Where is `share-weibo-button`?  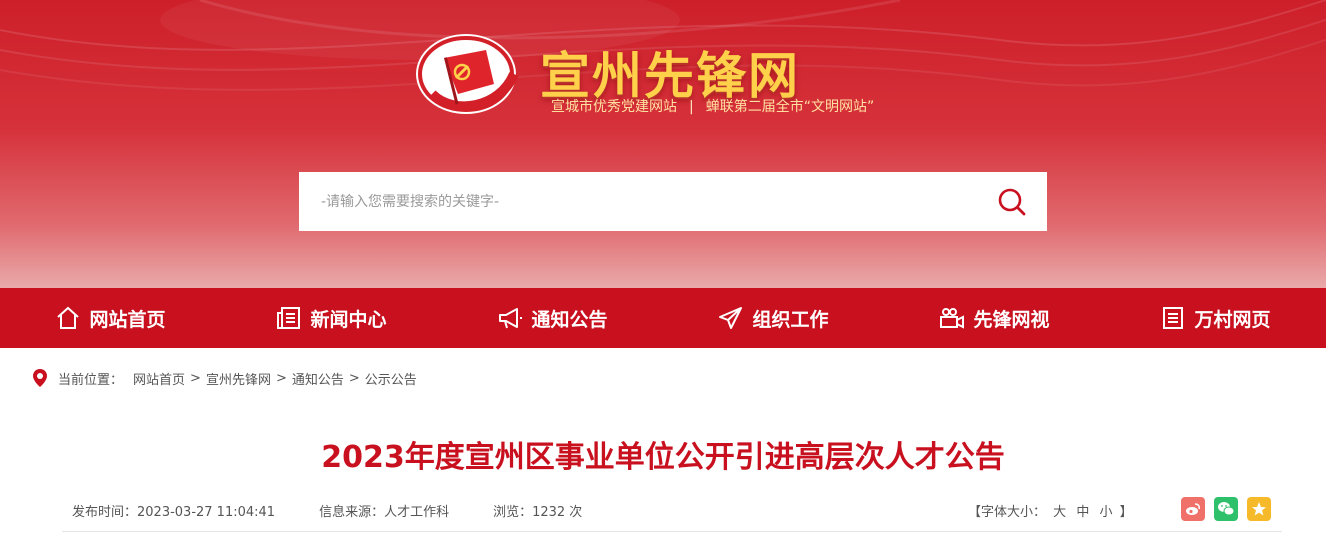 share-weibo-button is located at coordinates (1193, 509).